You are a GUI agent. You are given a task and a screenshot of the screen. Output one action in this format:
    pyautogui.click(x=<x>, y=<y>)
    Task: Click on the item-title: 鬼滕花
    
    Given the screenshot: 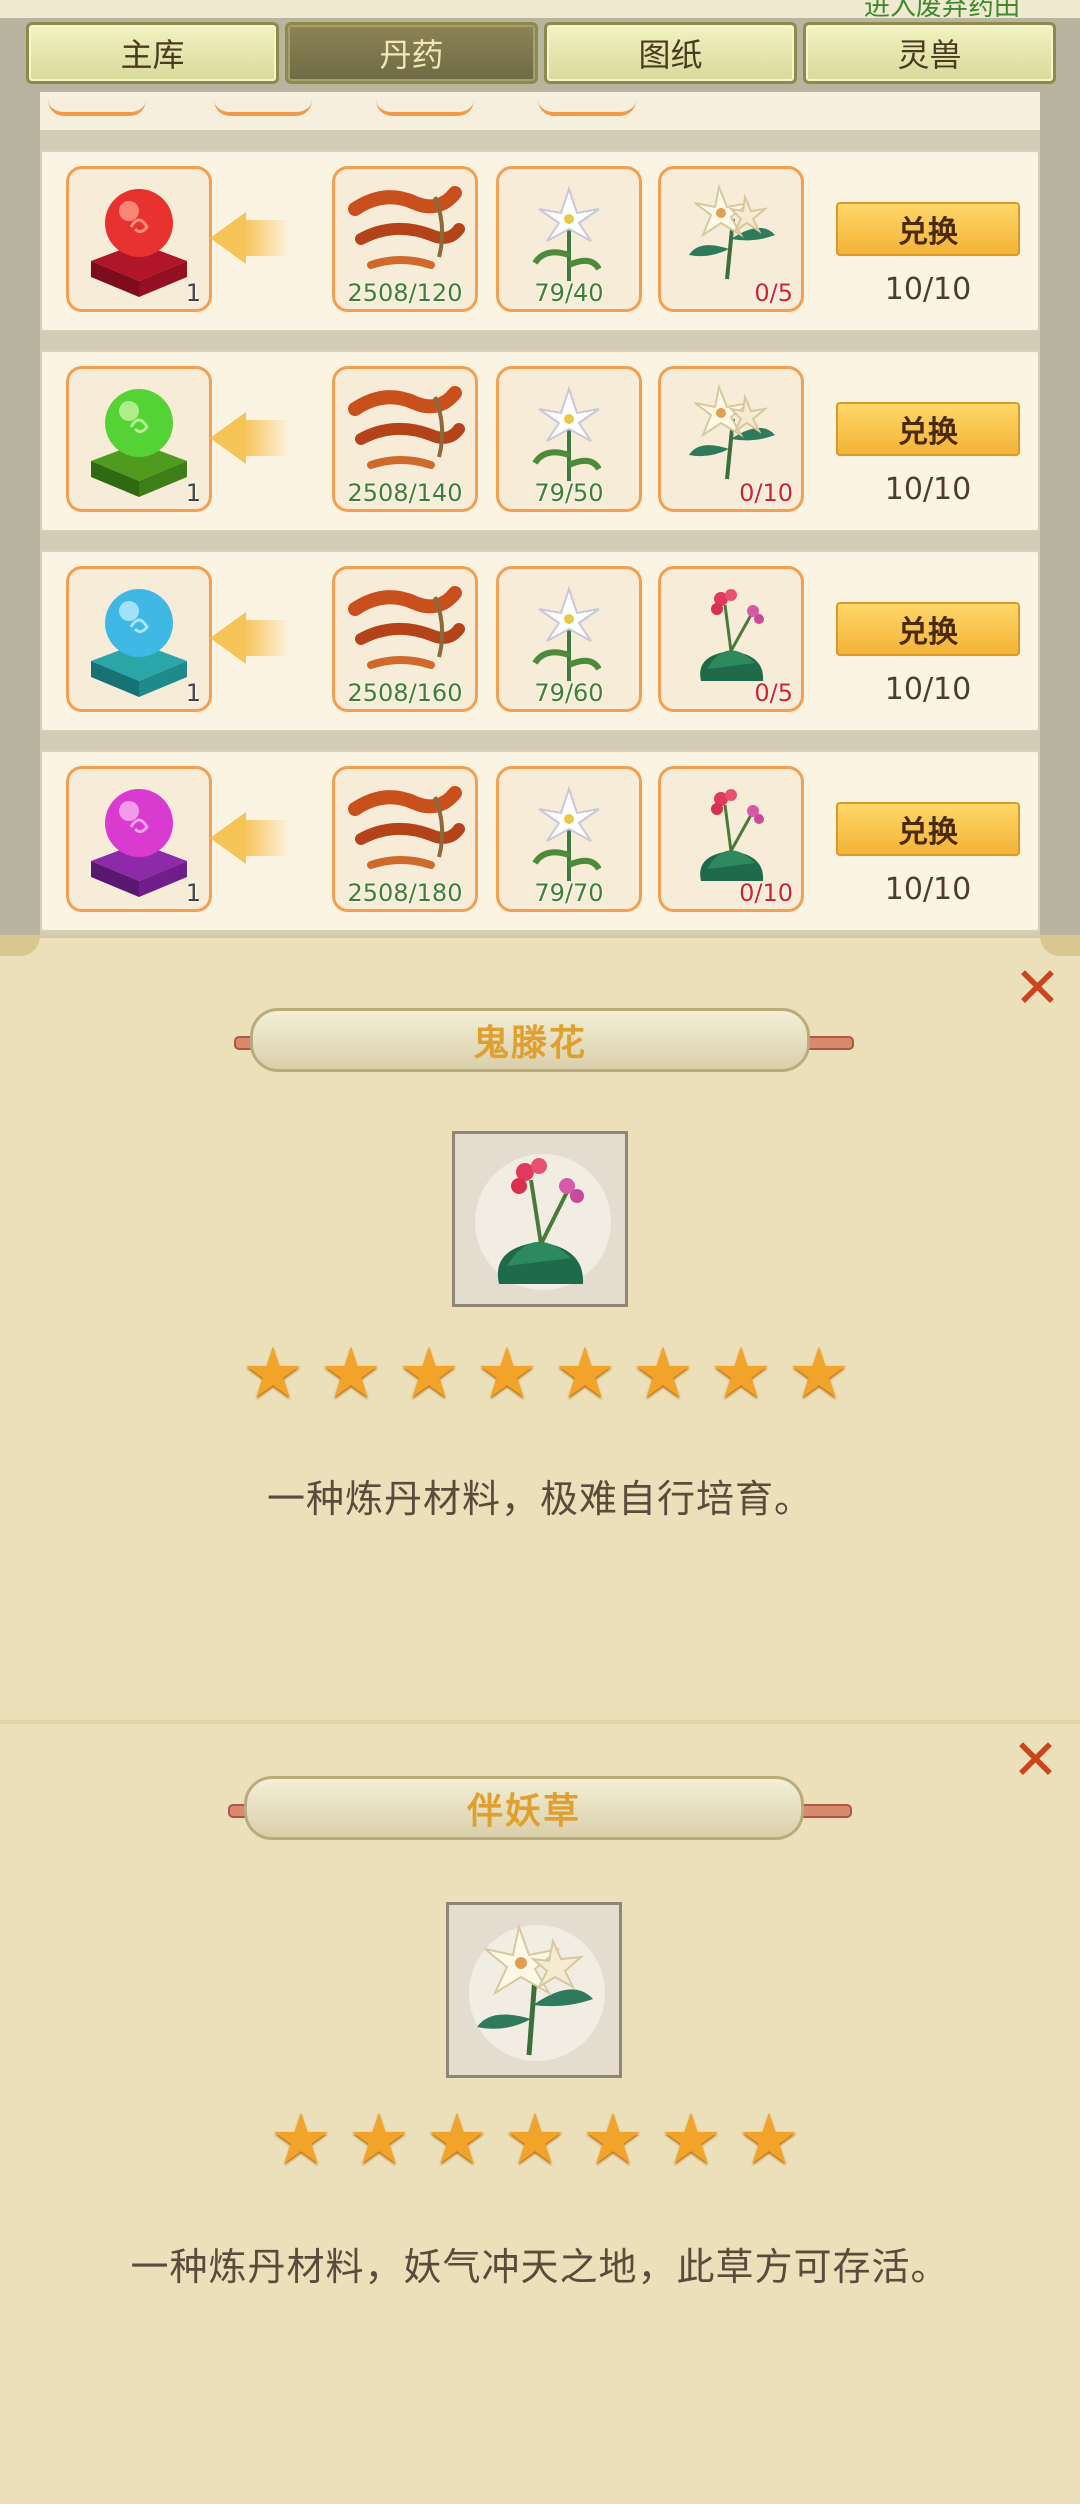 What is the action you would take?
    pyautogui.click(x=530, y=1040)
    